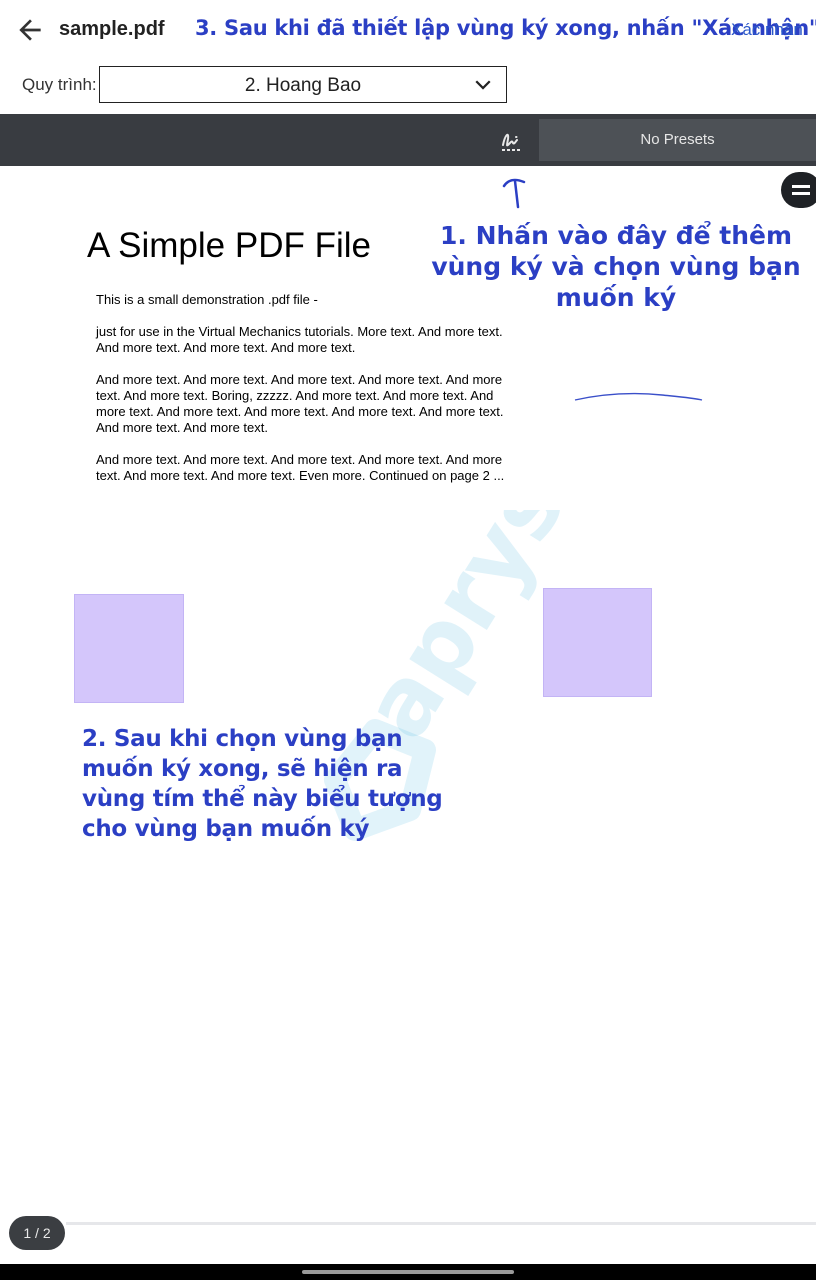 This screenshot has width=816, height=1280. What do you see at coordinates (37, 1233) in the screenshot?
I see `page-indicator: 1 / 2` at bounding box center [37, 1233].